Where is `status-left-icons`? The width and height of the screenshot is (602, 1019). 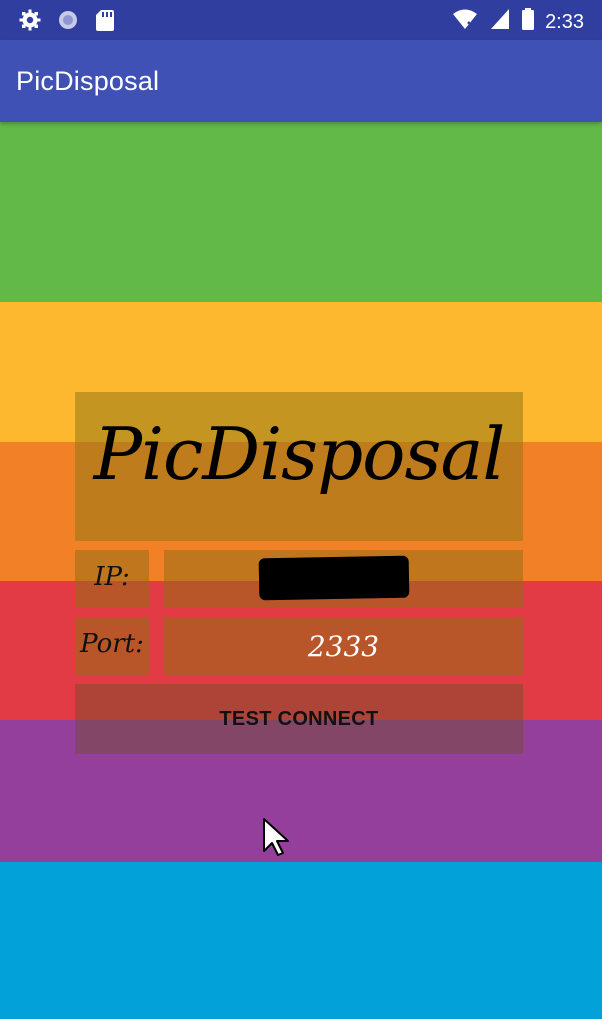
status-left-icons is located at coordinates (67, 22).